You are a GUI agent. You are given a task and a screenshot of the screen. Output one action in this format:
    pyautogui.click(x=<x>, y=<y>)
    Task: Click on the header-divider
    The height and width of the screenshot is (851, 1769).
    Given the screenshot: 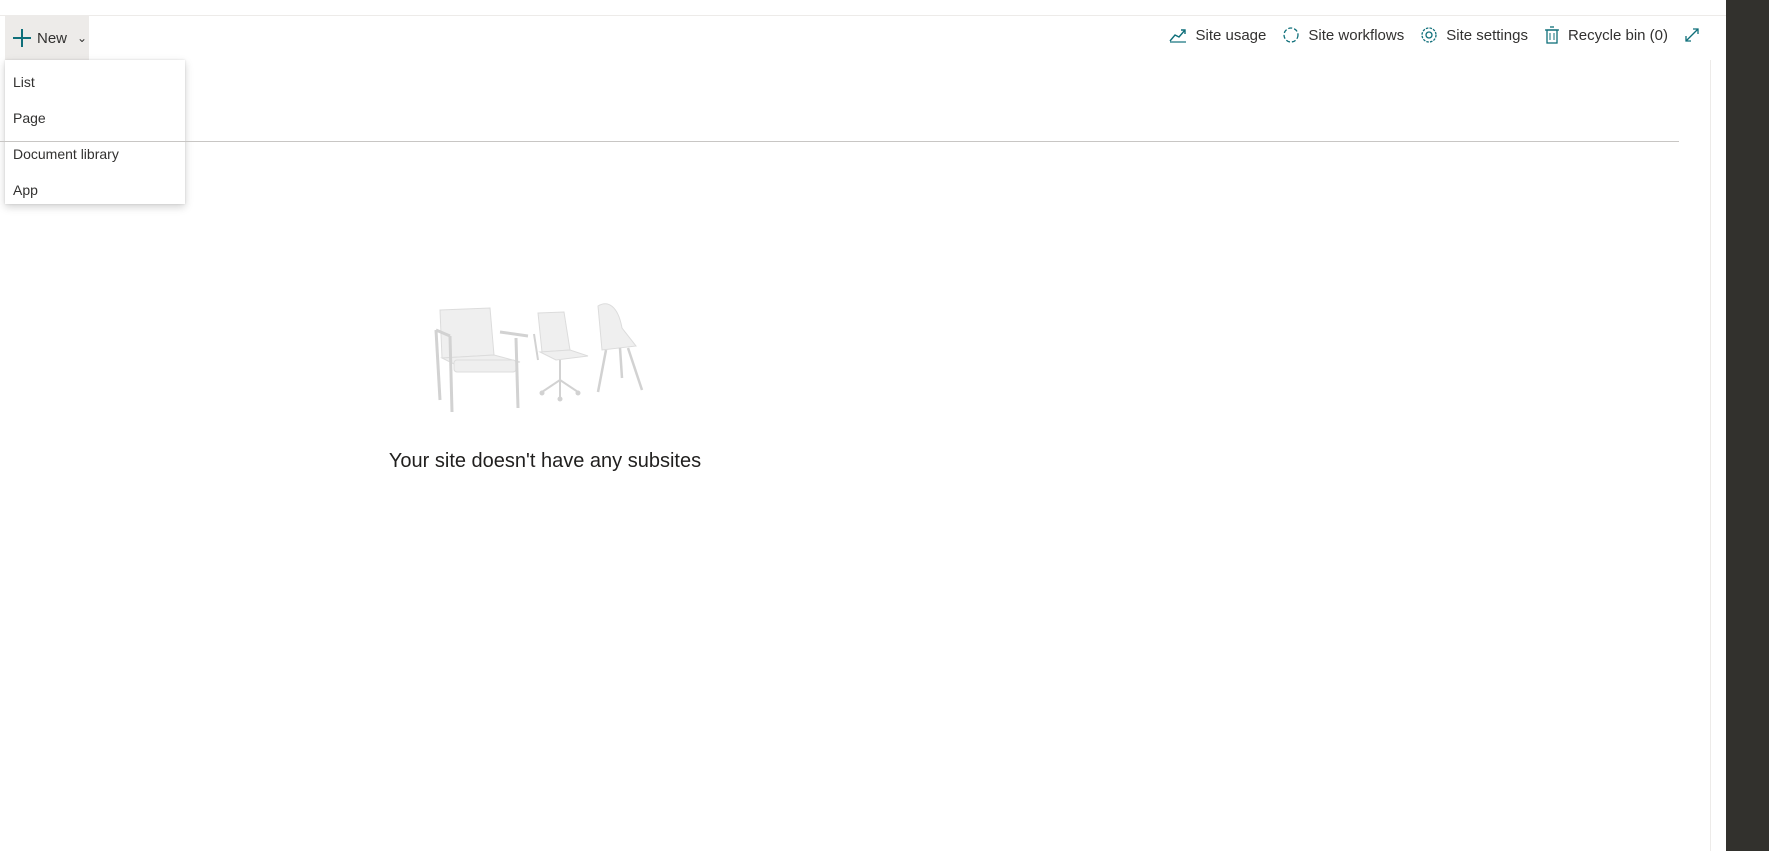 What is the action you would take?
    pyautogui.click(x=839, y=141)
    